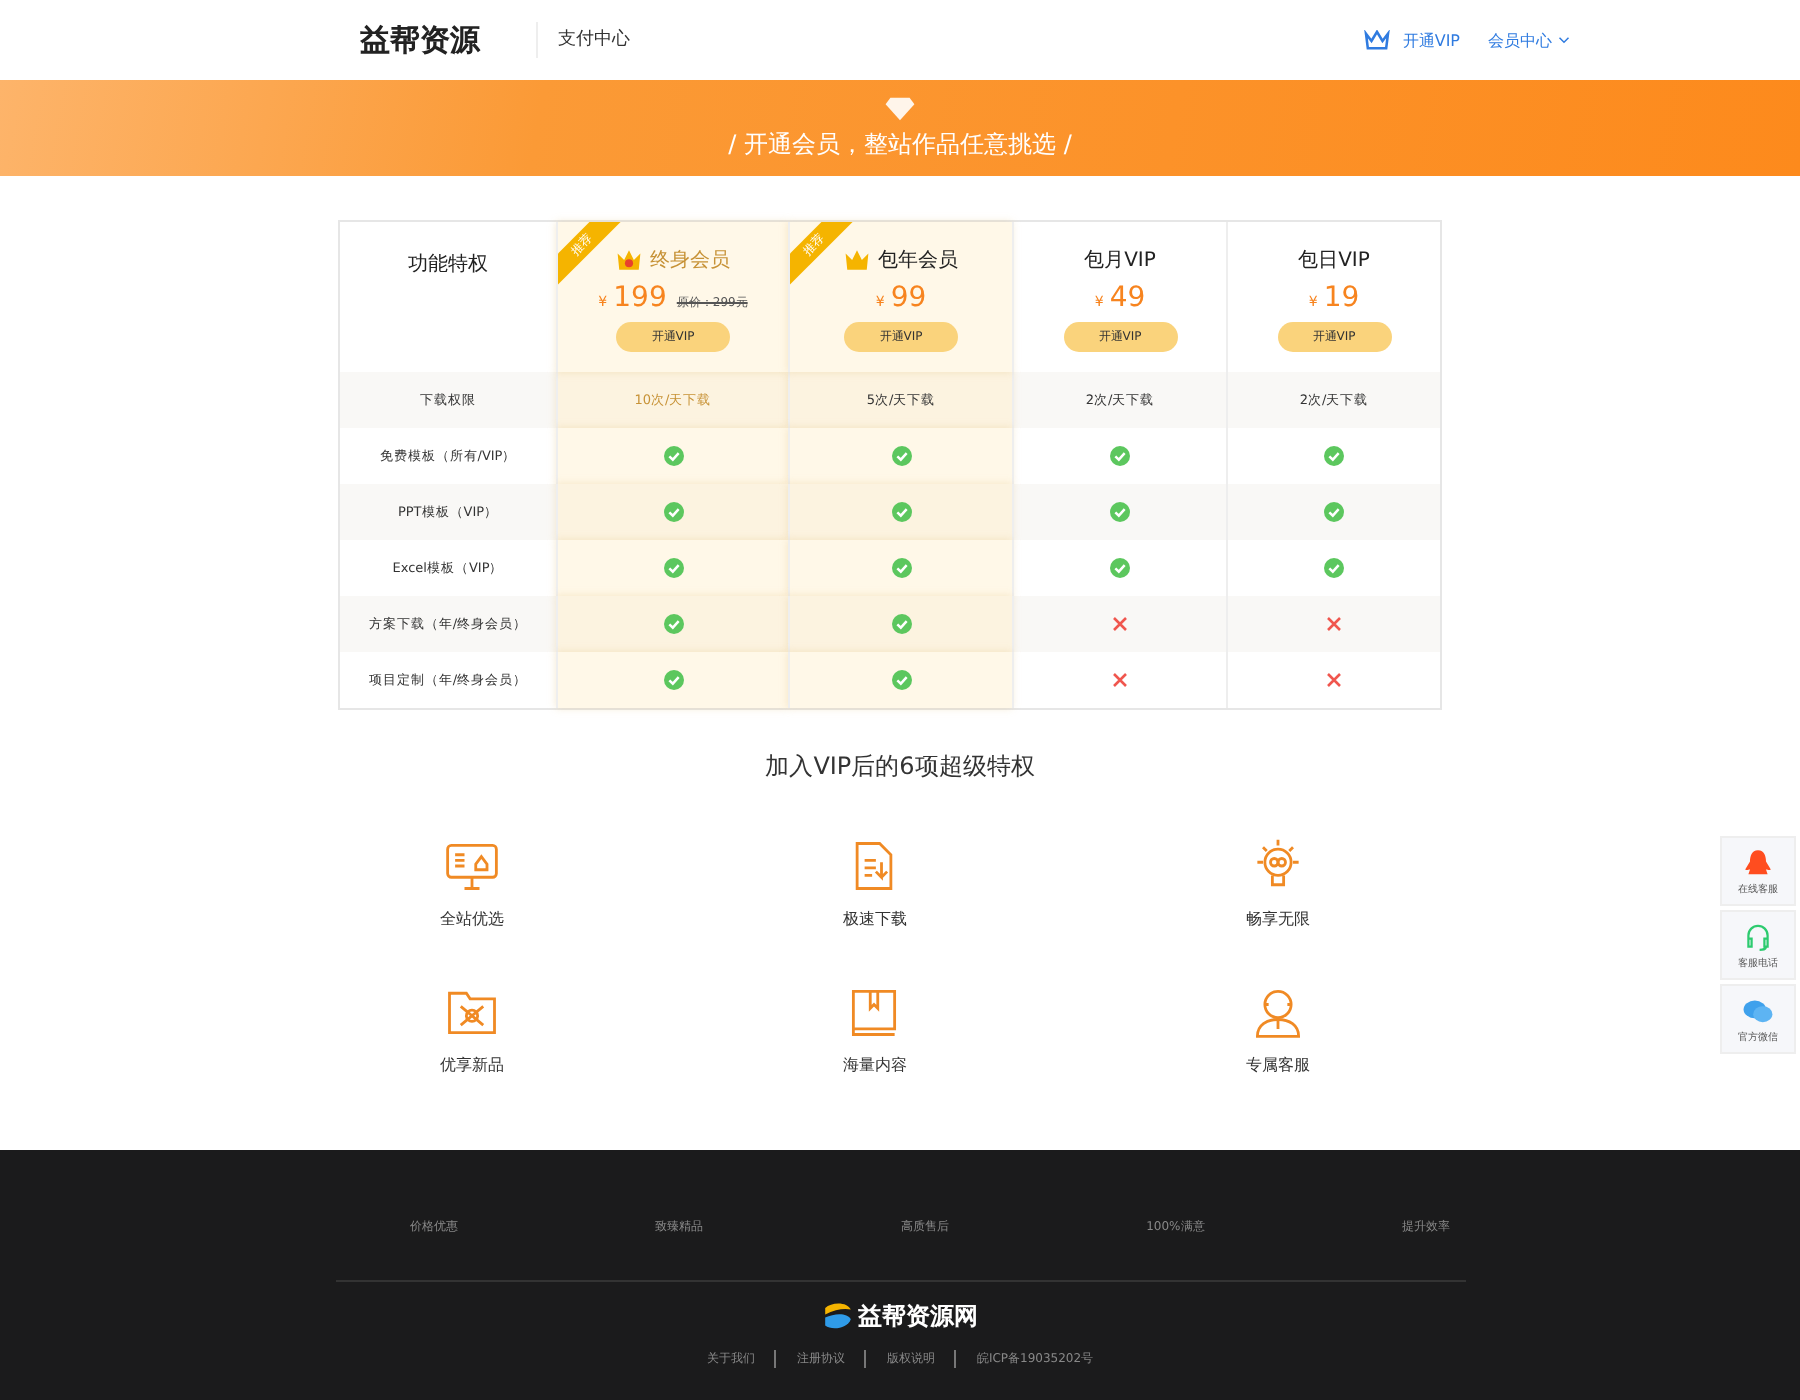  What do you see at coordinates (1278, 919) in the screenshot?
I see `privilege-label: 畅享无限` at bounding box center [1278, 919].